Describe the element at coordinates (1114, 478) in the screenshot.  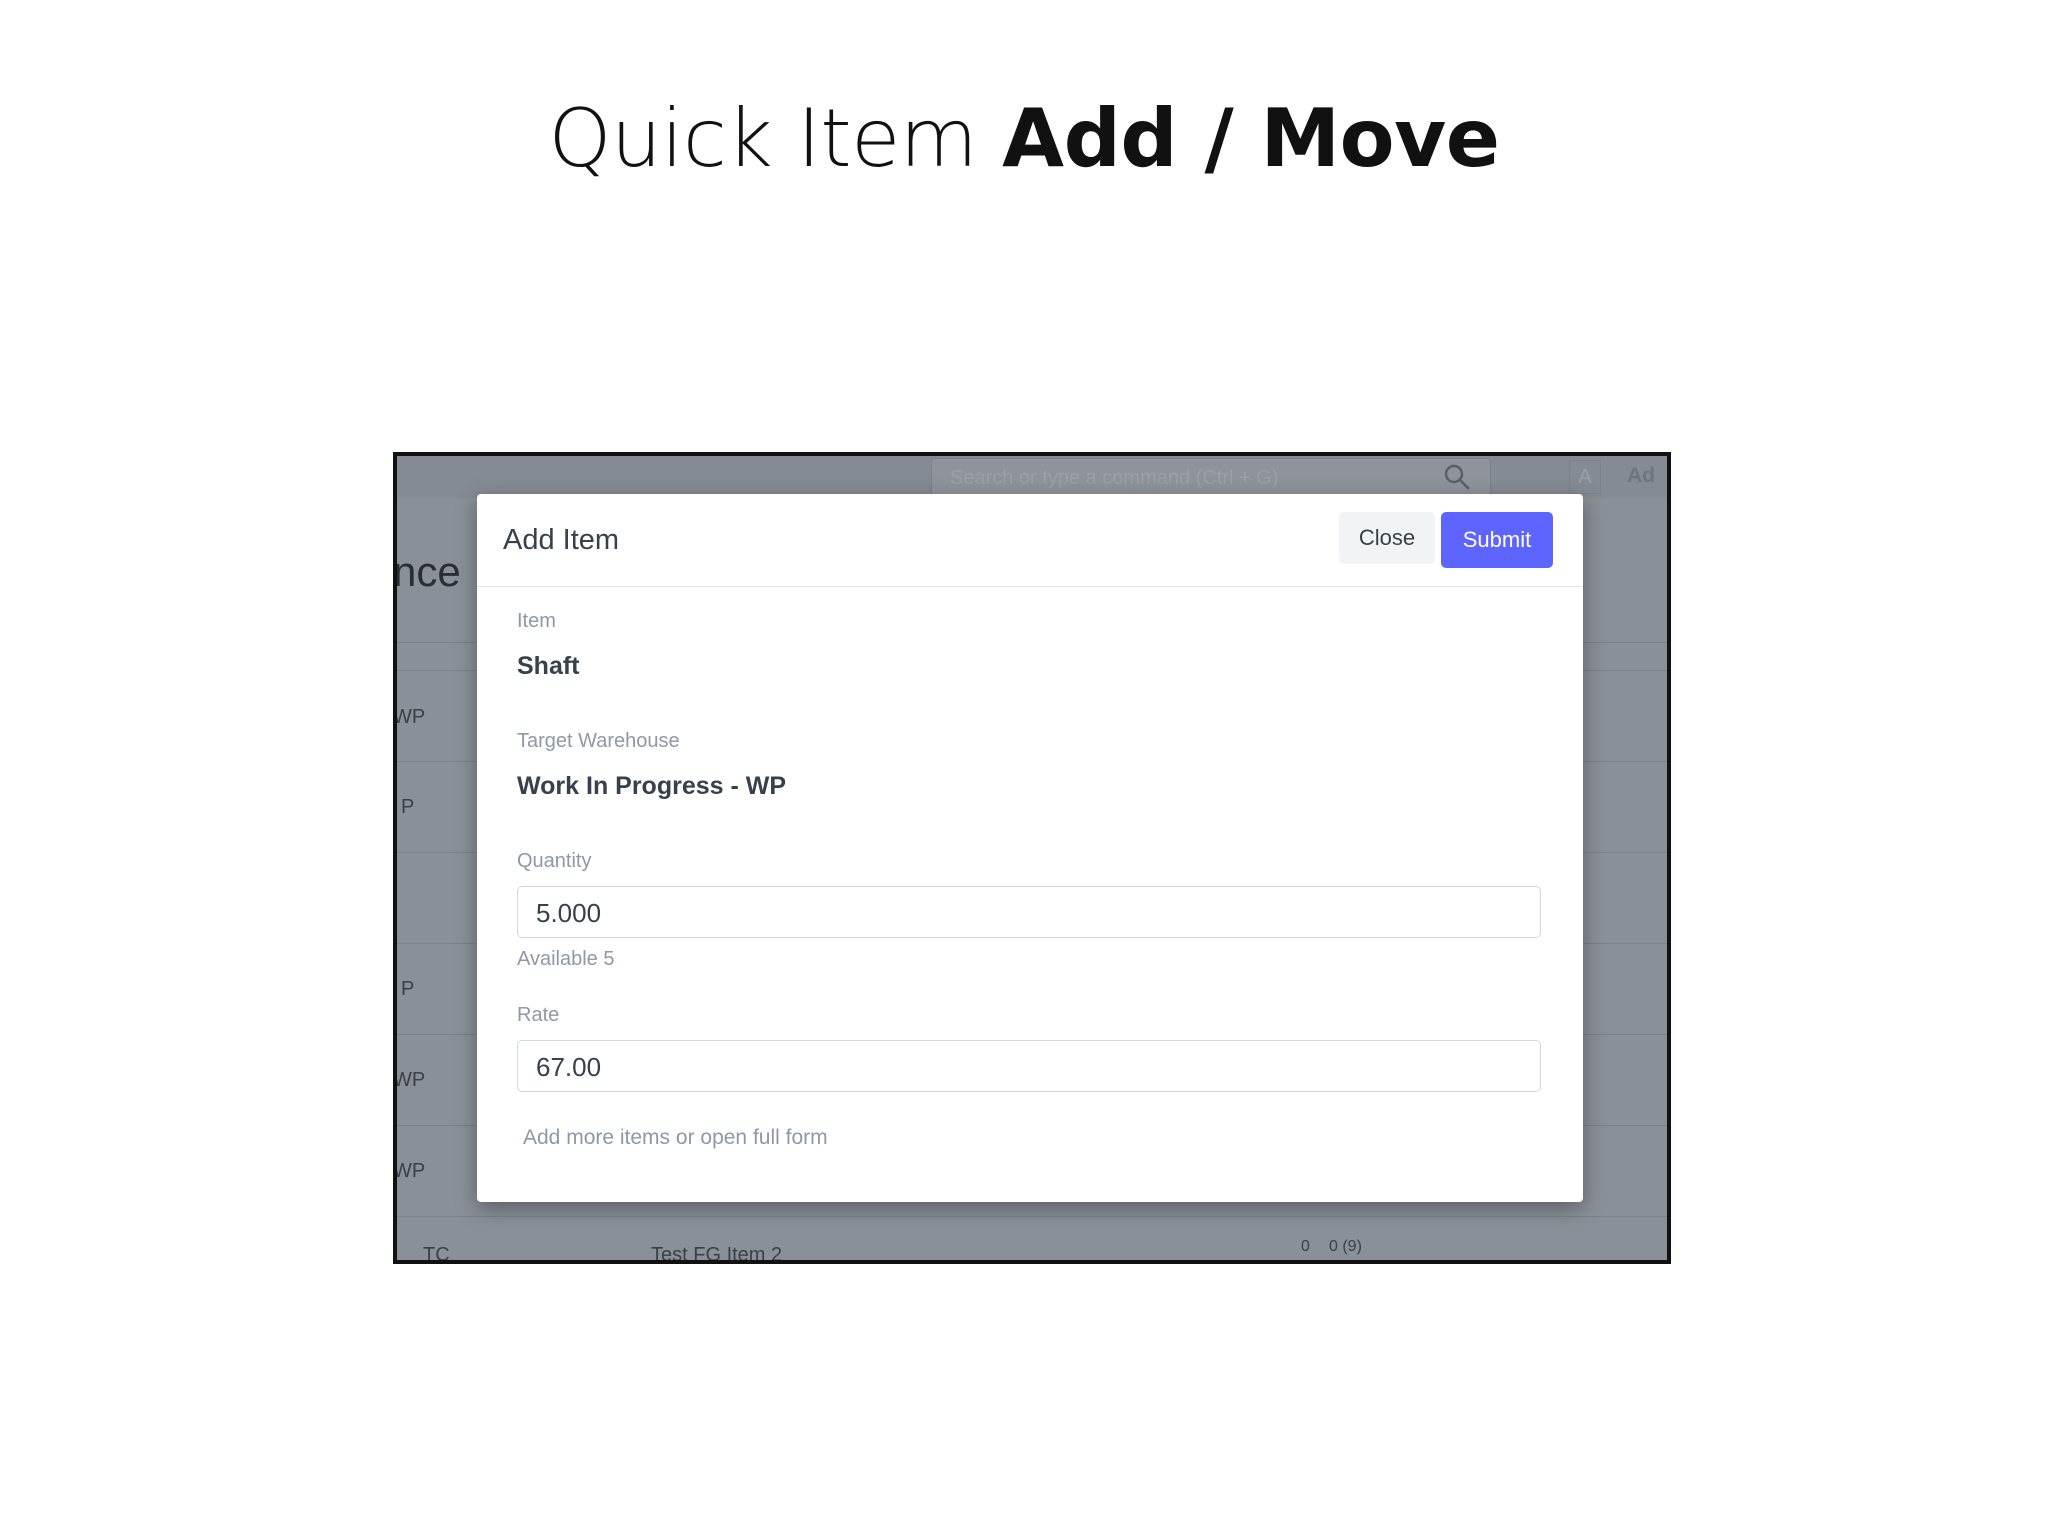
I see `search-placeholder: Search or type a command (Ctrl + G)` at that location.